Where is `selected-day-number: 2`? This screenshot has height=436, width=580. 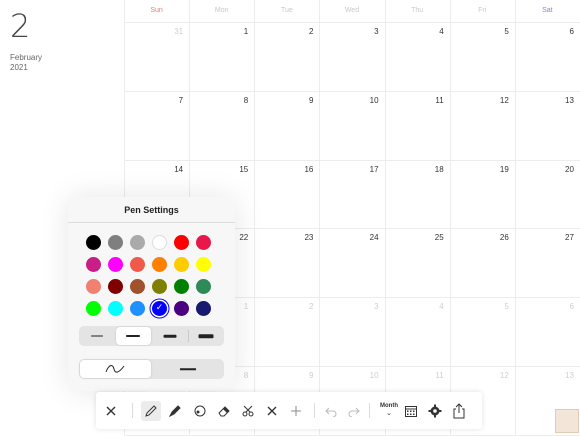 selected-day-number: 2 is located at coordinates (20, 26).